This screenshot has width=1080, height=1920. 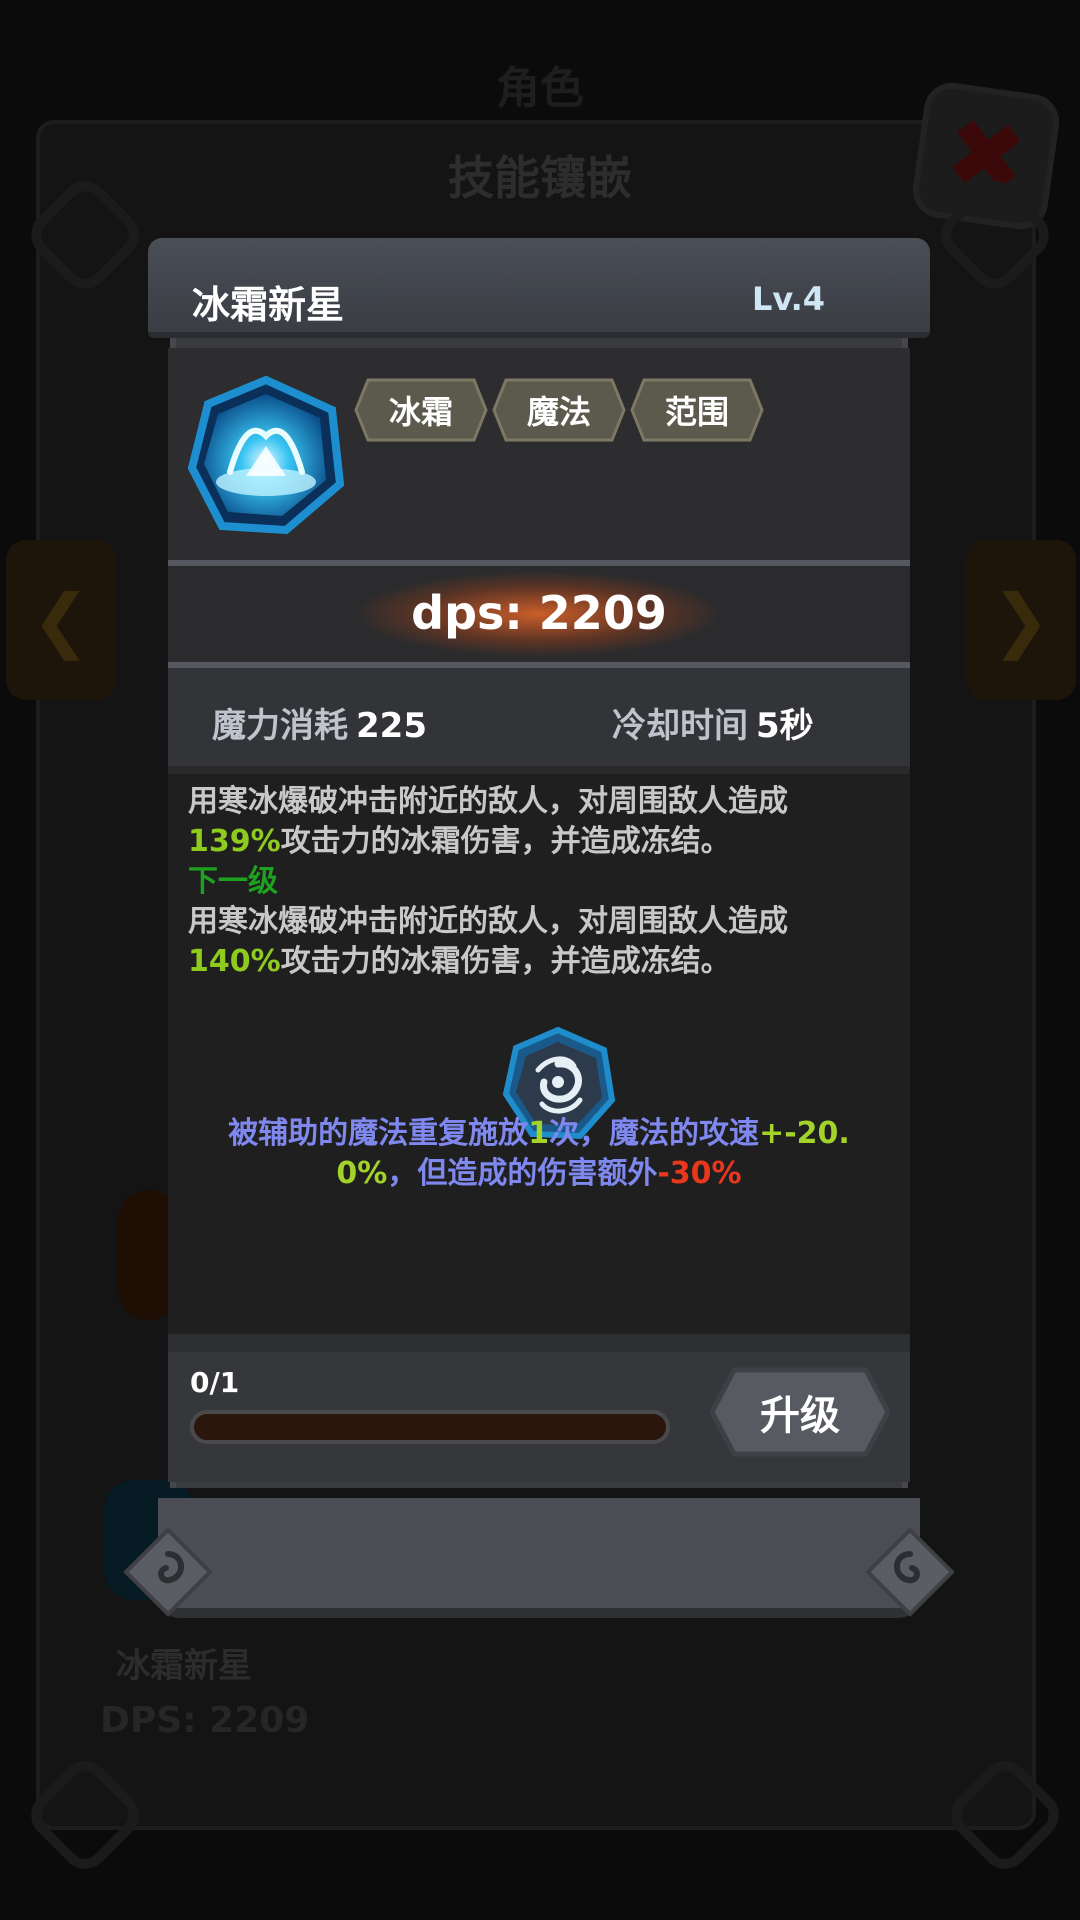 I want to click on cooldown: 冷却时间 5秒, so click(x=713, y=722).